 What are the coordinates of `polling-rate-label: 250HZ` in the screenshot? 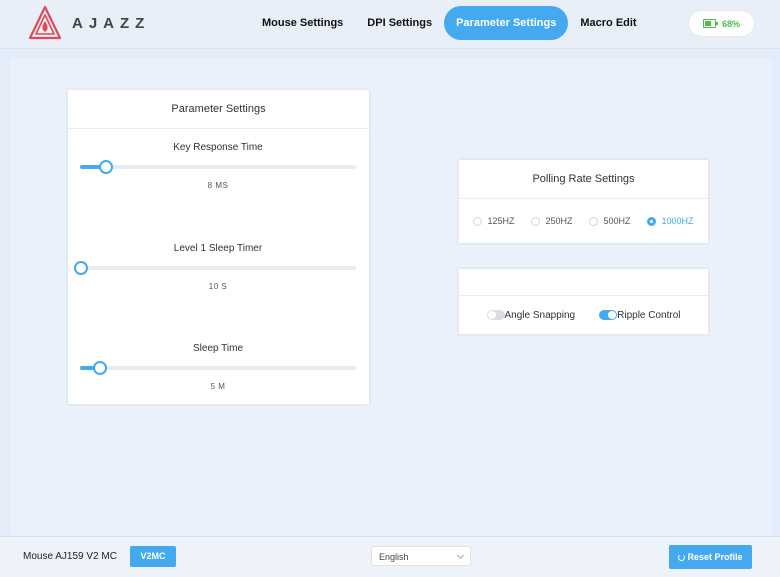 It's located at (559, 221).